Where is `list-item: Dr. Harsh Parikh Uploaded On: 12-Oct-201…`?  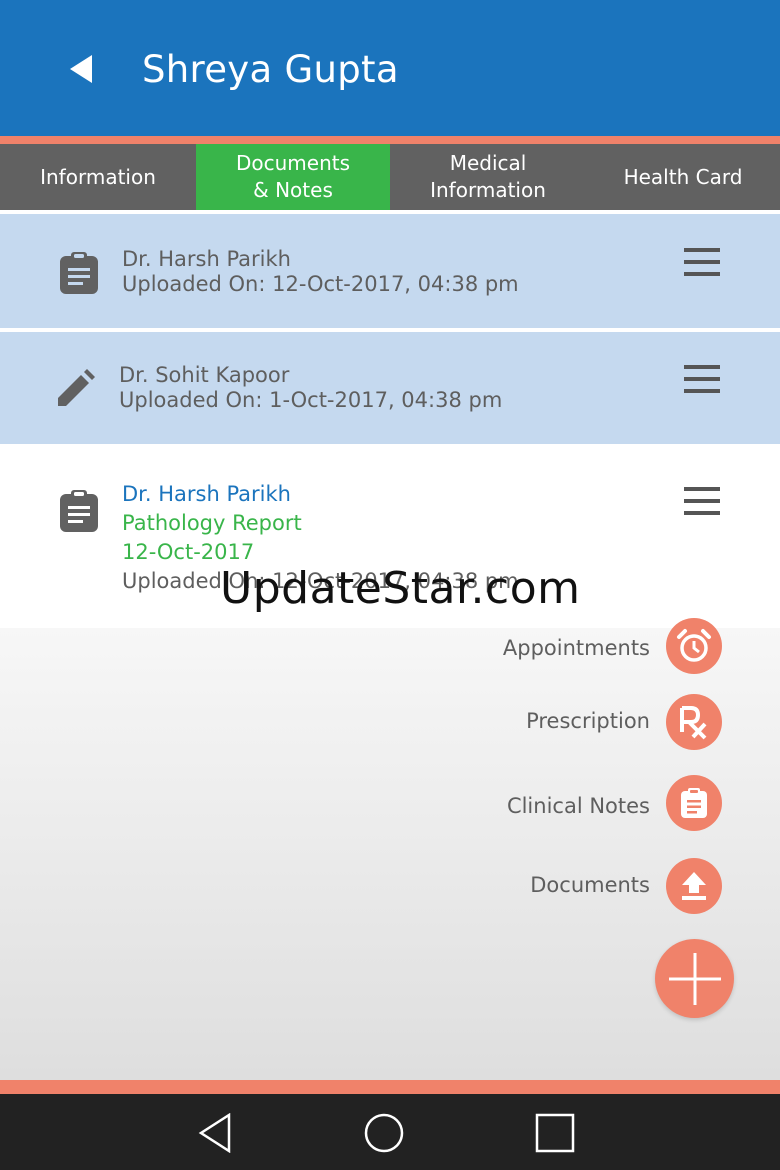 list-item: Dr. Harsh Parikh Uploaded On: 12-Oct-201… is located at coordinates (390, 271).